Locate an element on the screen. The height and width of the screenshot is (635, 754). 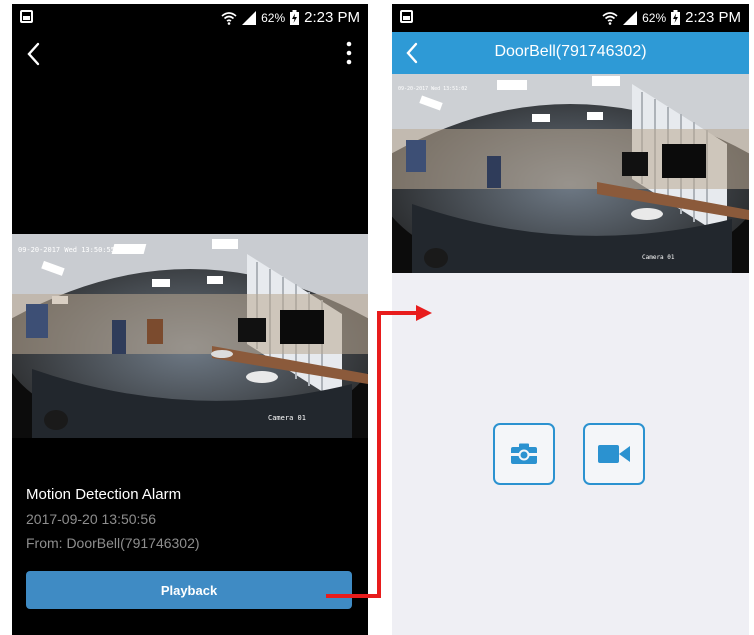
playback-button: Playback is located at coordinates (189, 590).